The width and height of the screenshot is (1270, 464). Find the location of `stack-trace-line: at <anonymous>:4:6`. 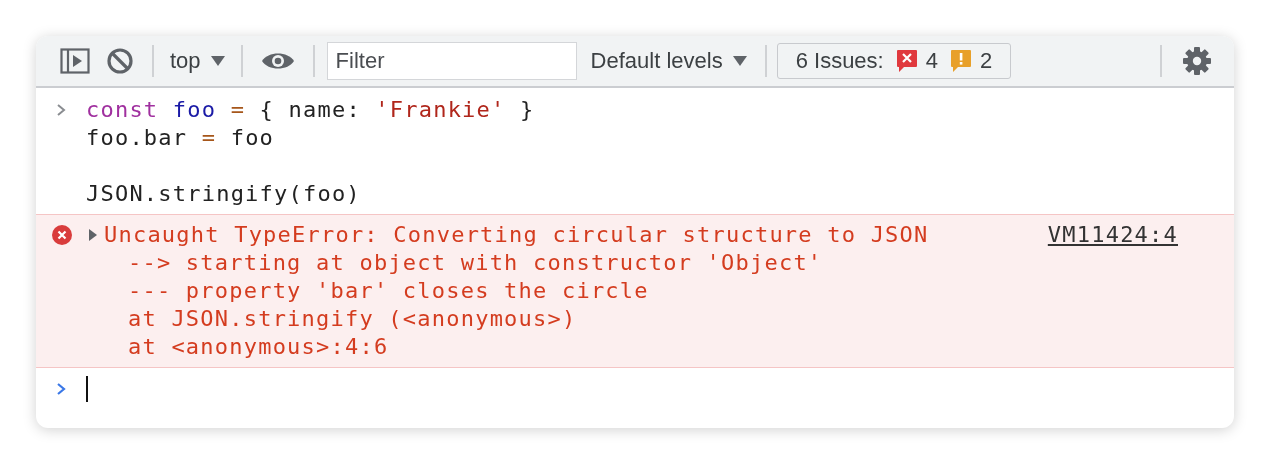

stack-trace-line: at <anonymous>:4:6 is located at coordinates (258, 347).